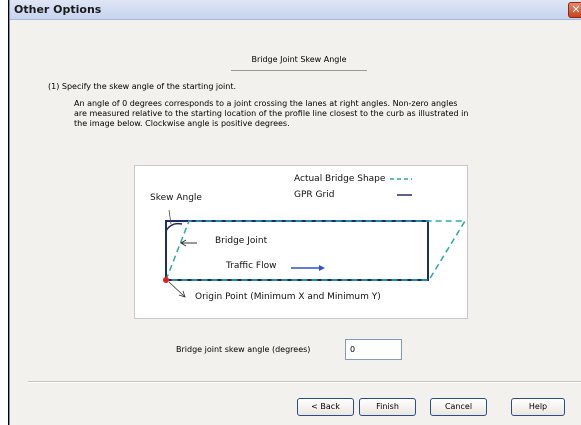 The height and width of the screenshot is (425, 581). What do you see at coordinates (538, 407) in the screenshot?
I see `help-button: Help` at bounding box center [538, 407].